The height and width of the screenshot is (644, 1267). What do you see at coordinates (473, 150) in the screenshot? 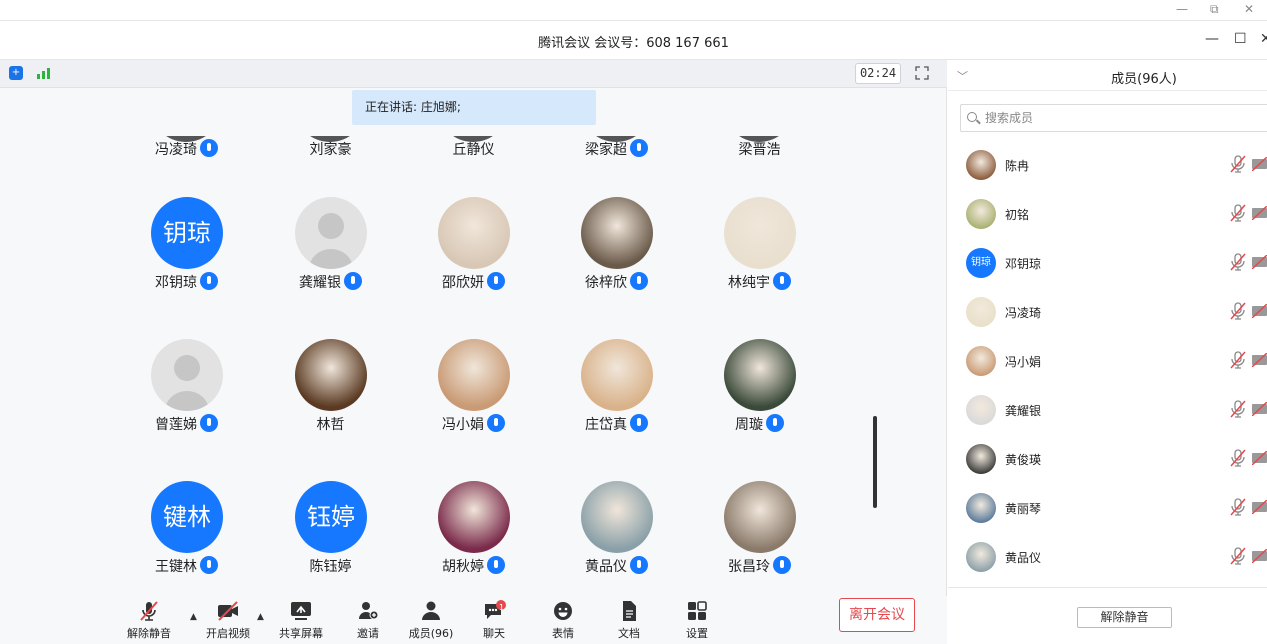
I see `participant-name: 丘静仪` at bounding box center [473, 150].